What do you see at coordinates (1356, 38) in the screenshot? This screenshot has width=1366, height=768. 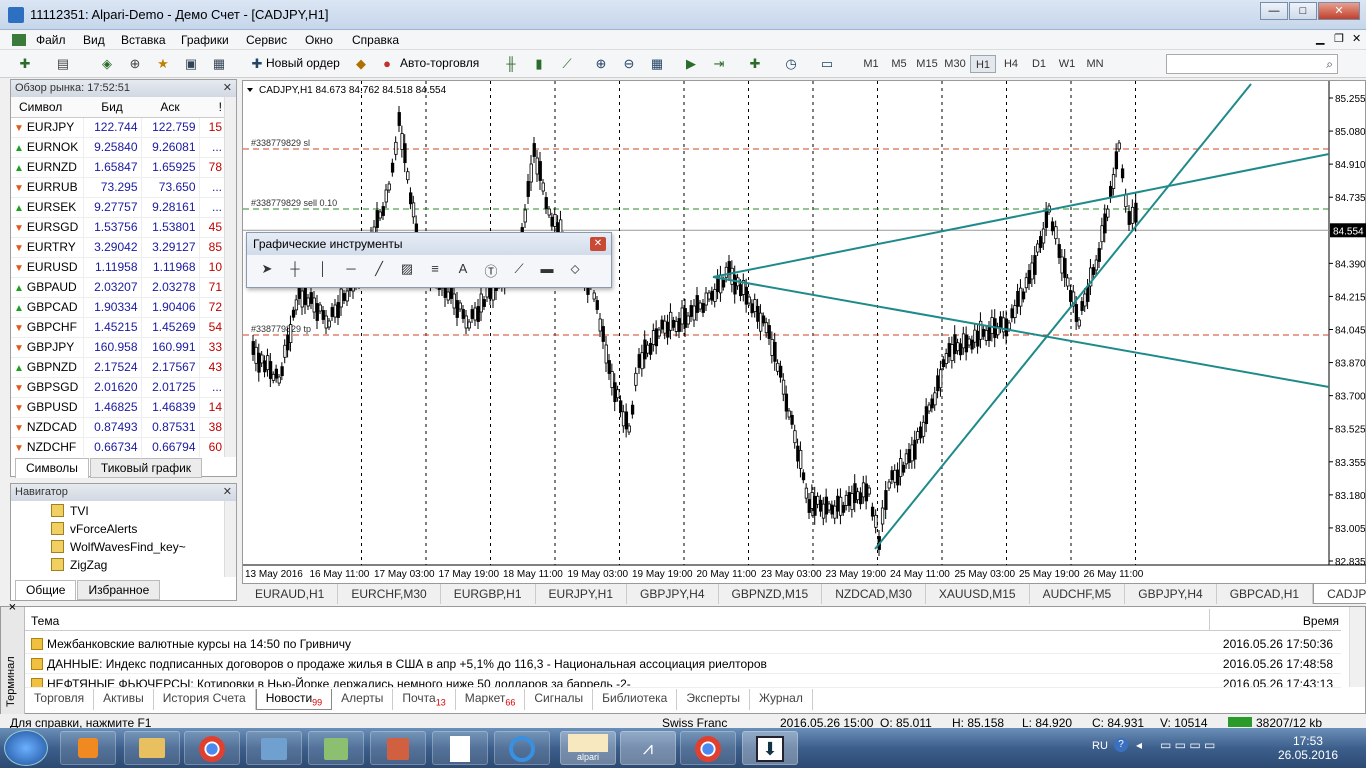 I see `mdi-close-icon: ✕` at bounding box center [1356, 38].